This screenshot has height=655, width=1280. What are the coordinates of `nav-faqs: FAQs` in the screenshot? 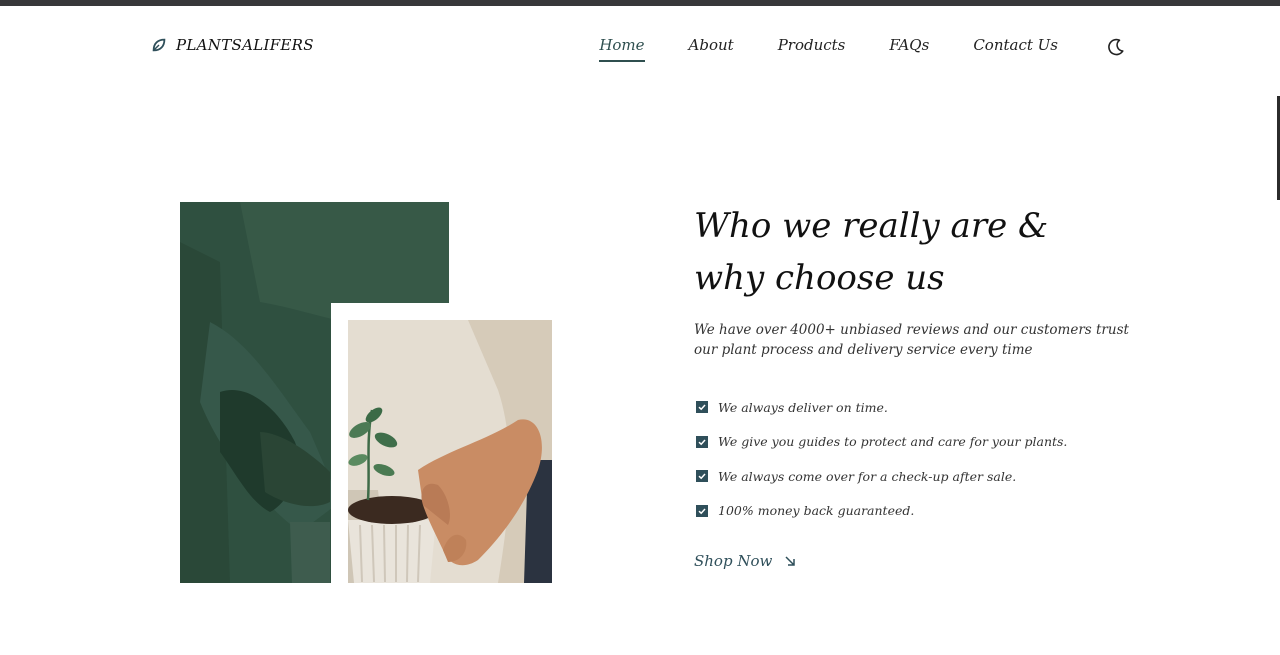 It's located at (909, 49).